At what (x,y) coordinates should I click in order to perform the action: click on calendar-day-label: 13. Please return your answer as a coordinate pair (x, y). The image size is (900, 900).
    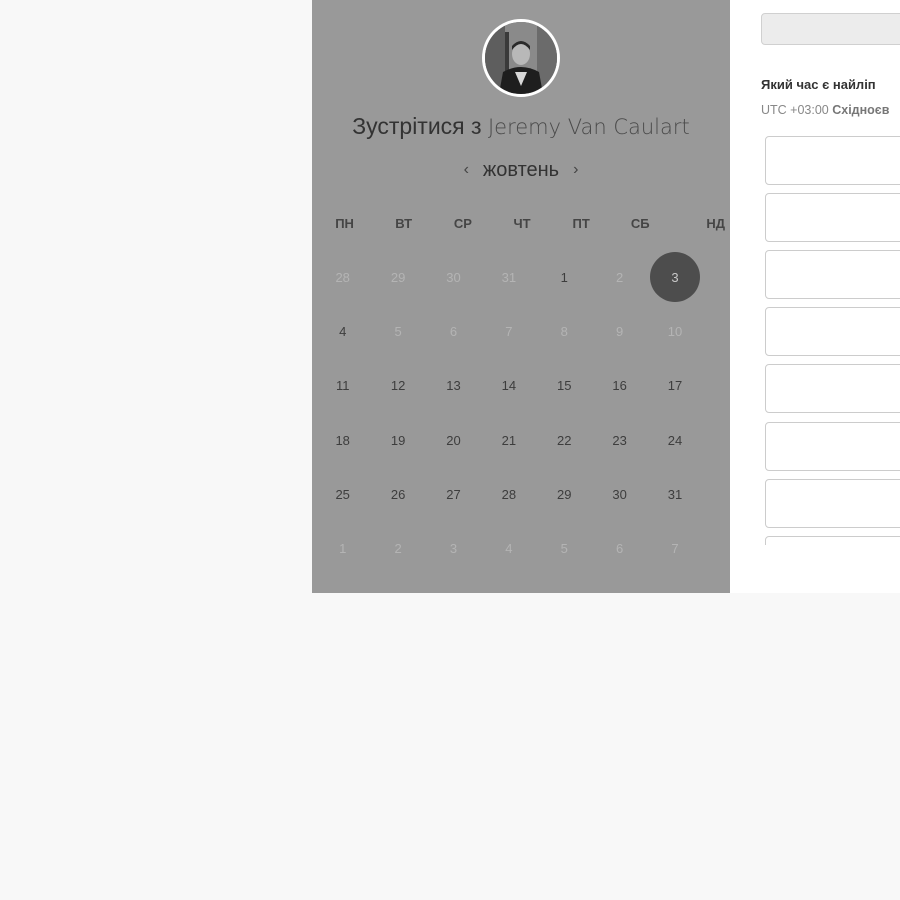
    Looking at the image, I should click on (453, 386).